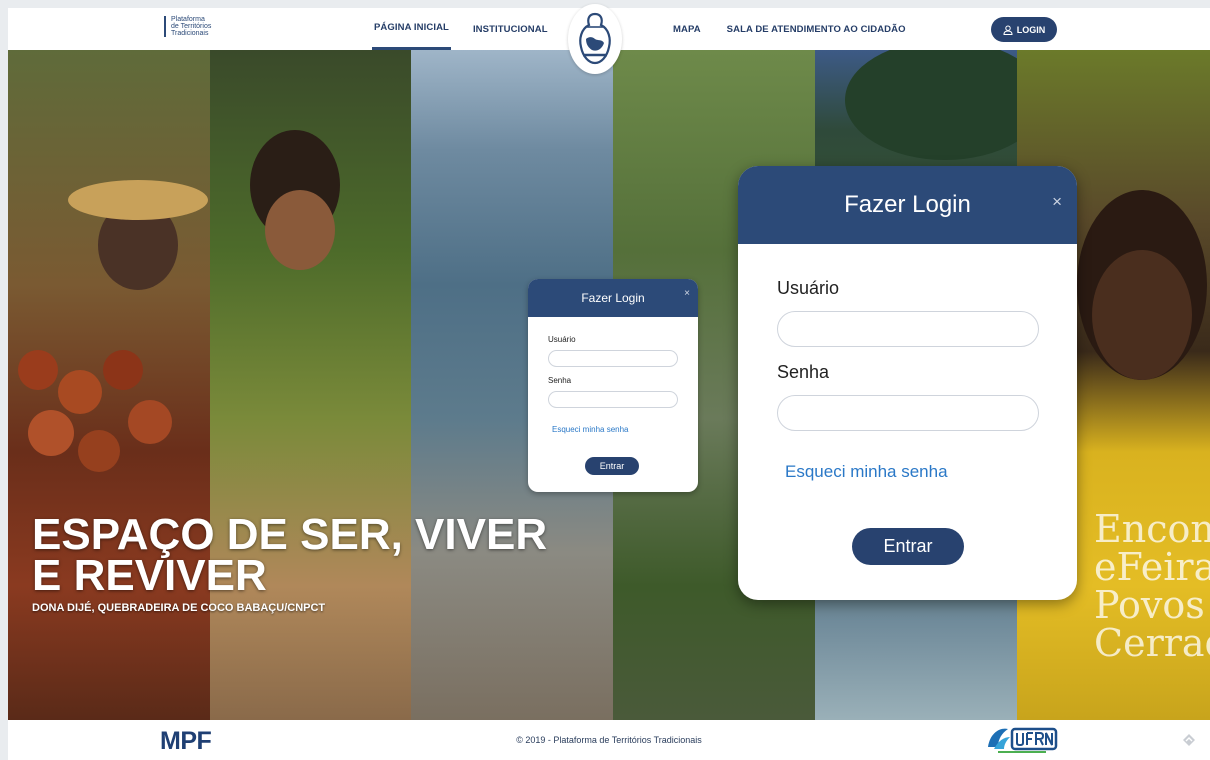 The width and height of the screenshot is (1210, 760). I want to click on poster-line-4: Cerrad, so click(1152, 641).